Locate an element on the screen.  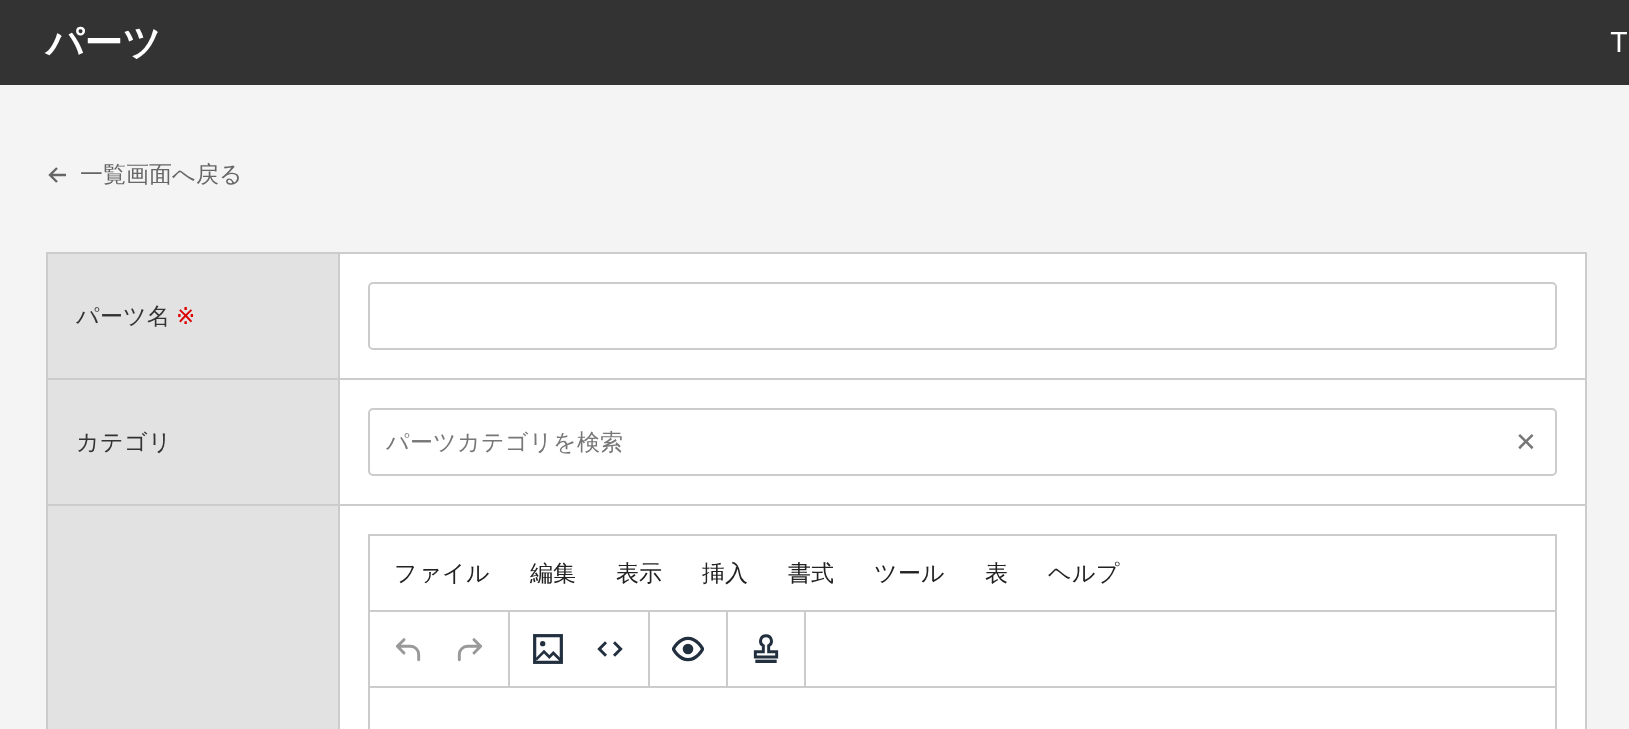
text-field is located at coordinates (962, 316).